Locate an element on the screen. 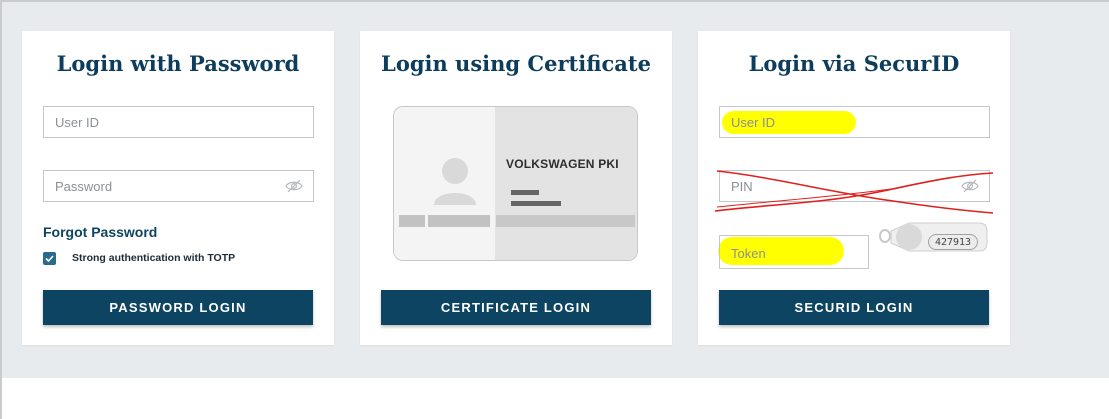  securid-card-title: Login via SecurID is located at coordinates (854, 63).